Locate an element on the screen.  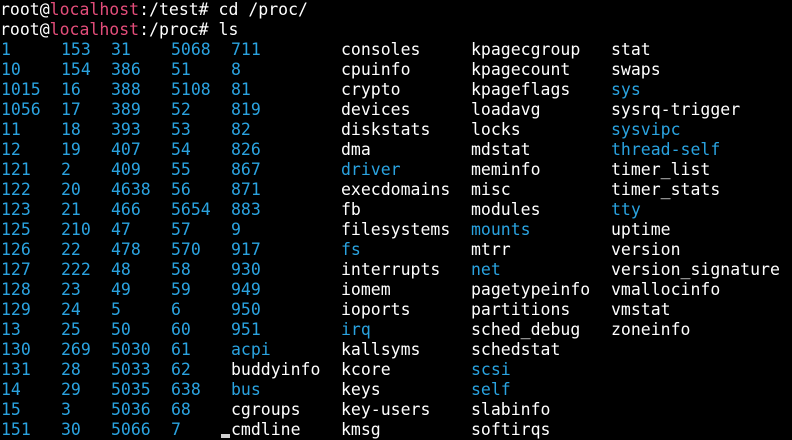
file-entry: softirqs is located at coordinates (511, 429).